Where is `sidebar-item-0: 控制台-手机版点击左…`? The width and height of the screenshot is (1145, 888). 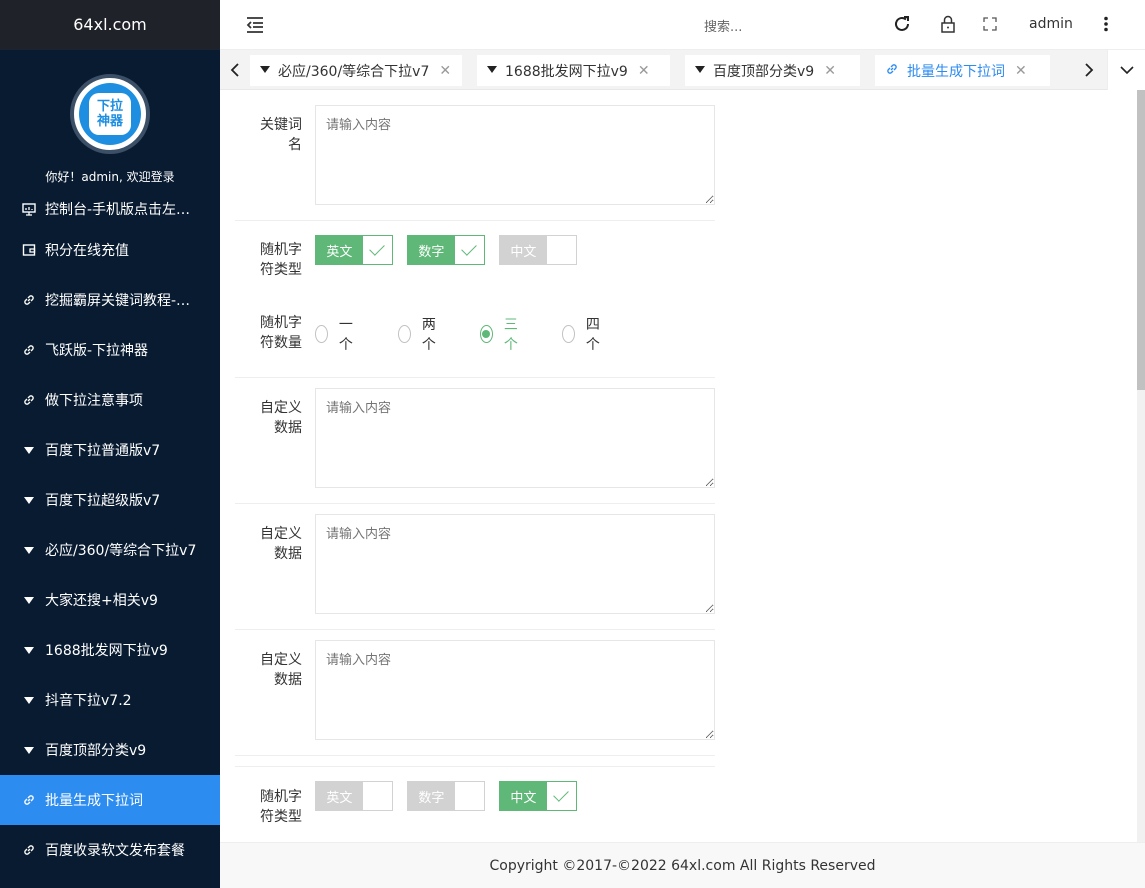
sidebar-item-0: 控制台-手机版点击左… is located at coordinates (110, 209).